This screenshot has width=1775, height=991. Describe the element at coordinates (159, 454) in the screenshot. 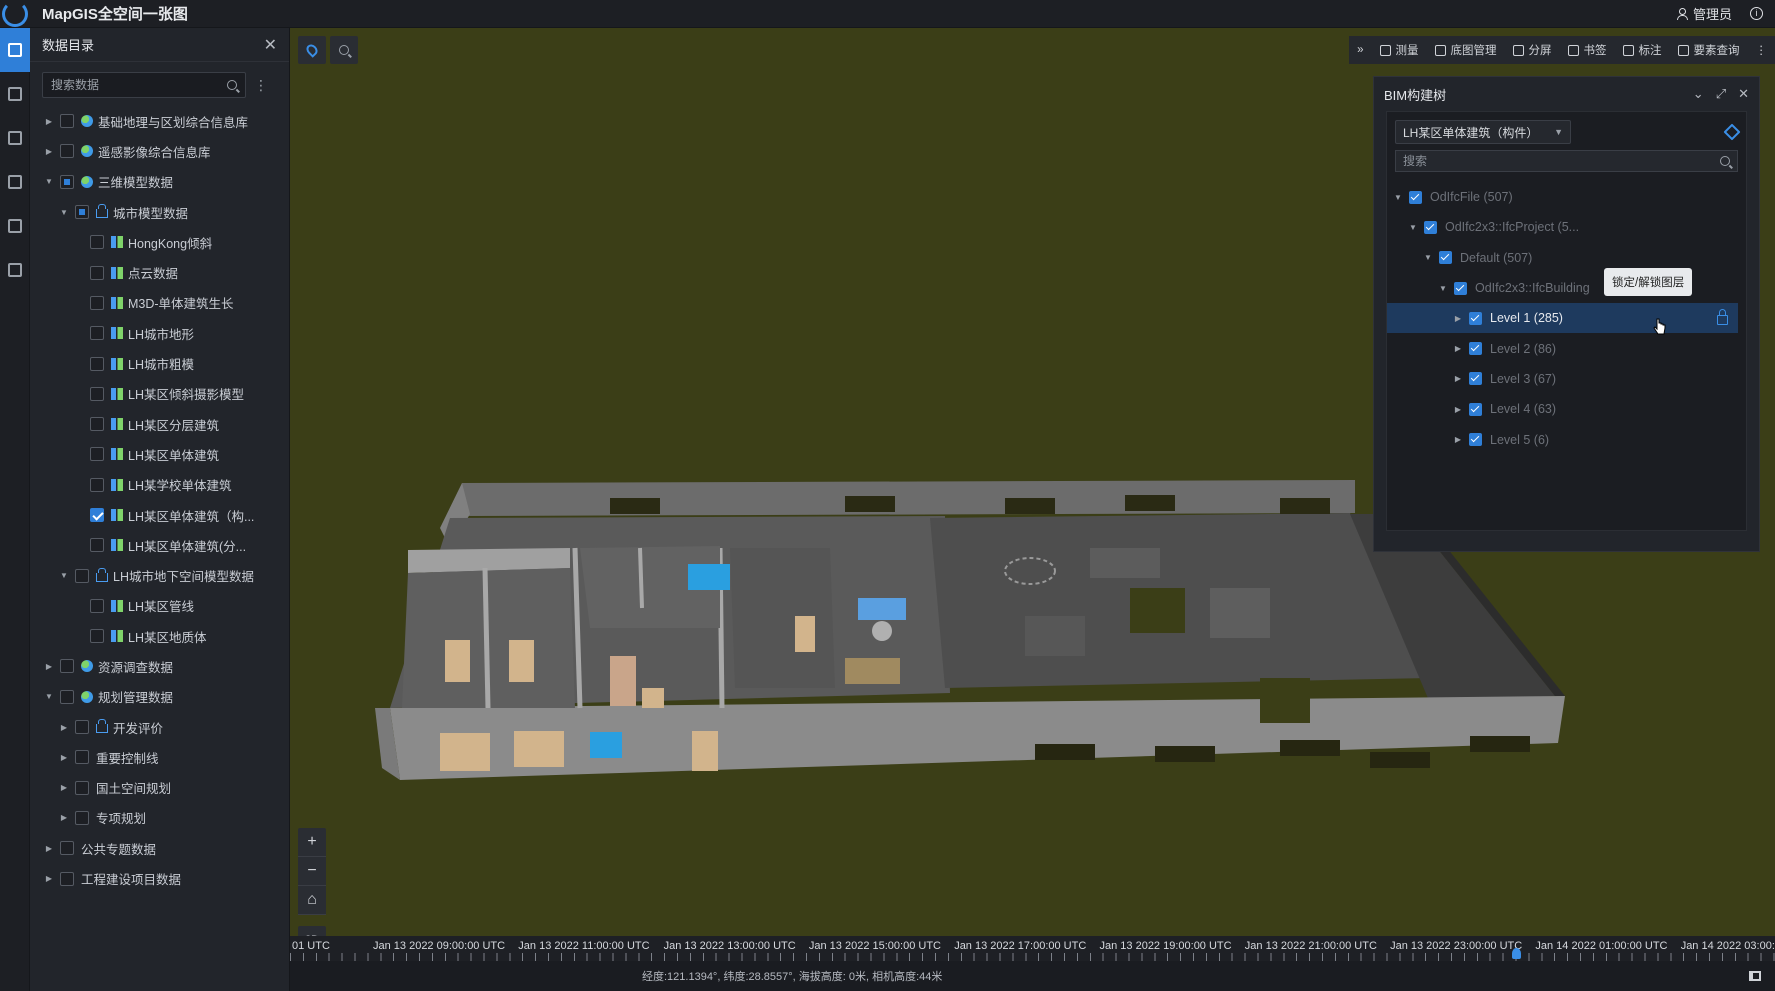

I see `catalog-item: LH某区单体建筑` at that location.